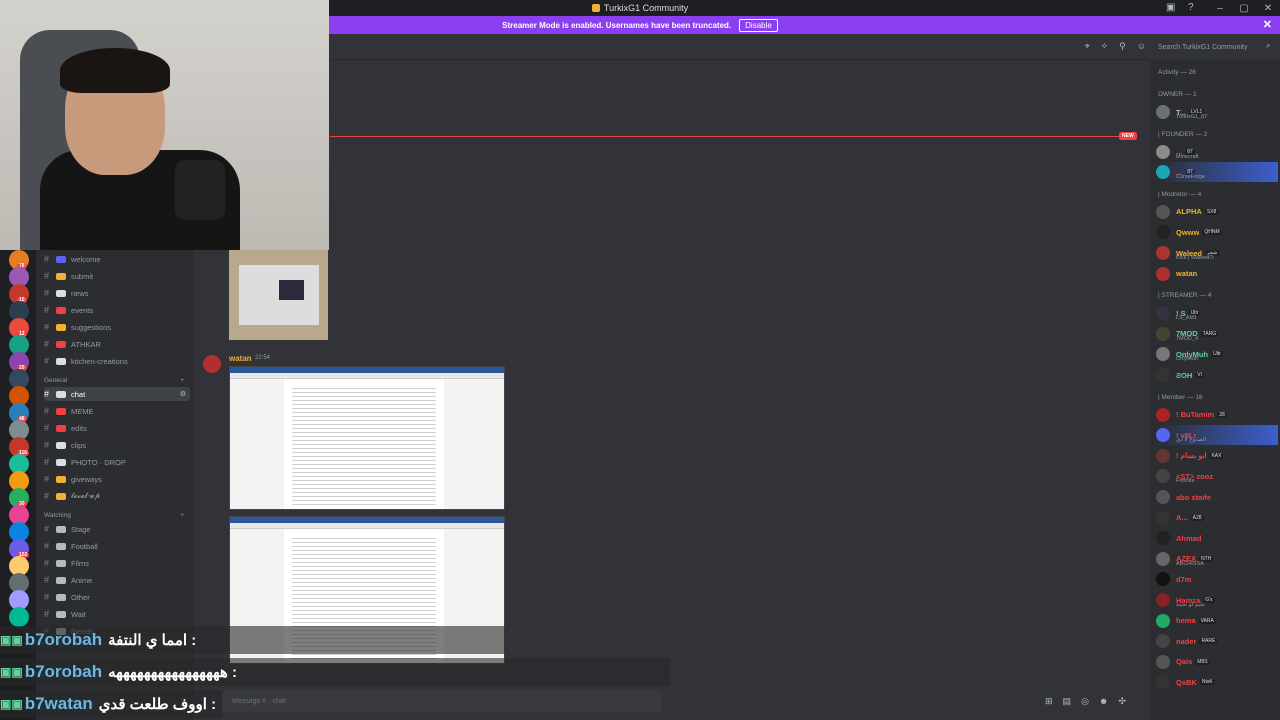 This screenshot has height=720, width=1280. What do you see at coordinates (1220, 8) in the screenshot?
I see `minimize-button: –` at bounding box center [1220, 8].